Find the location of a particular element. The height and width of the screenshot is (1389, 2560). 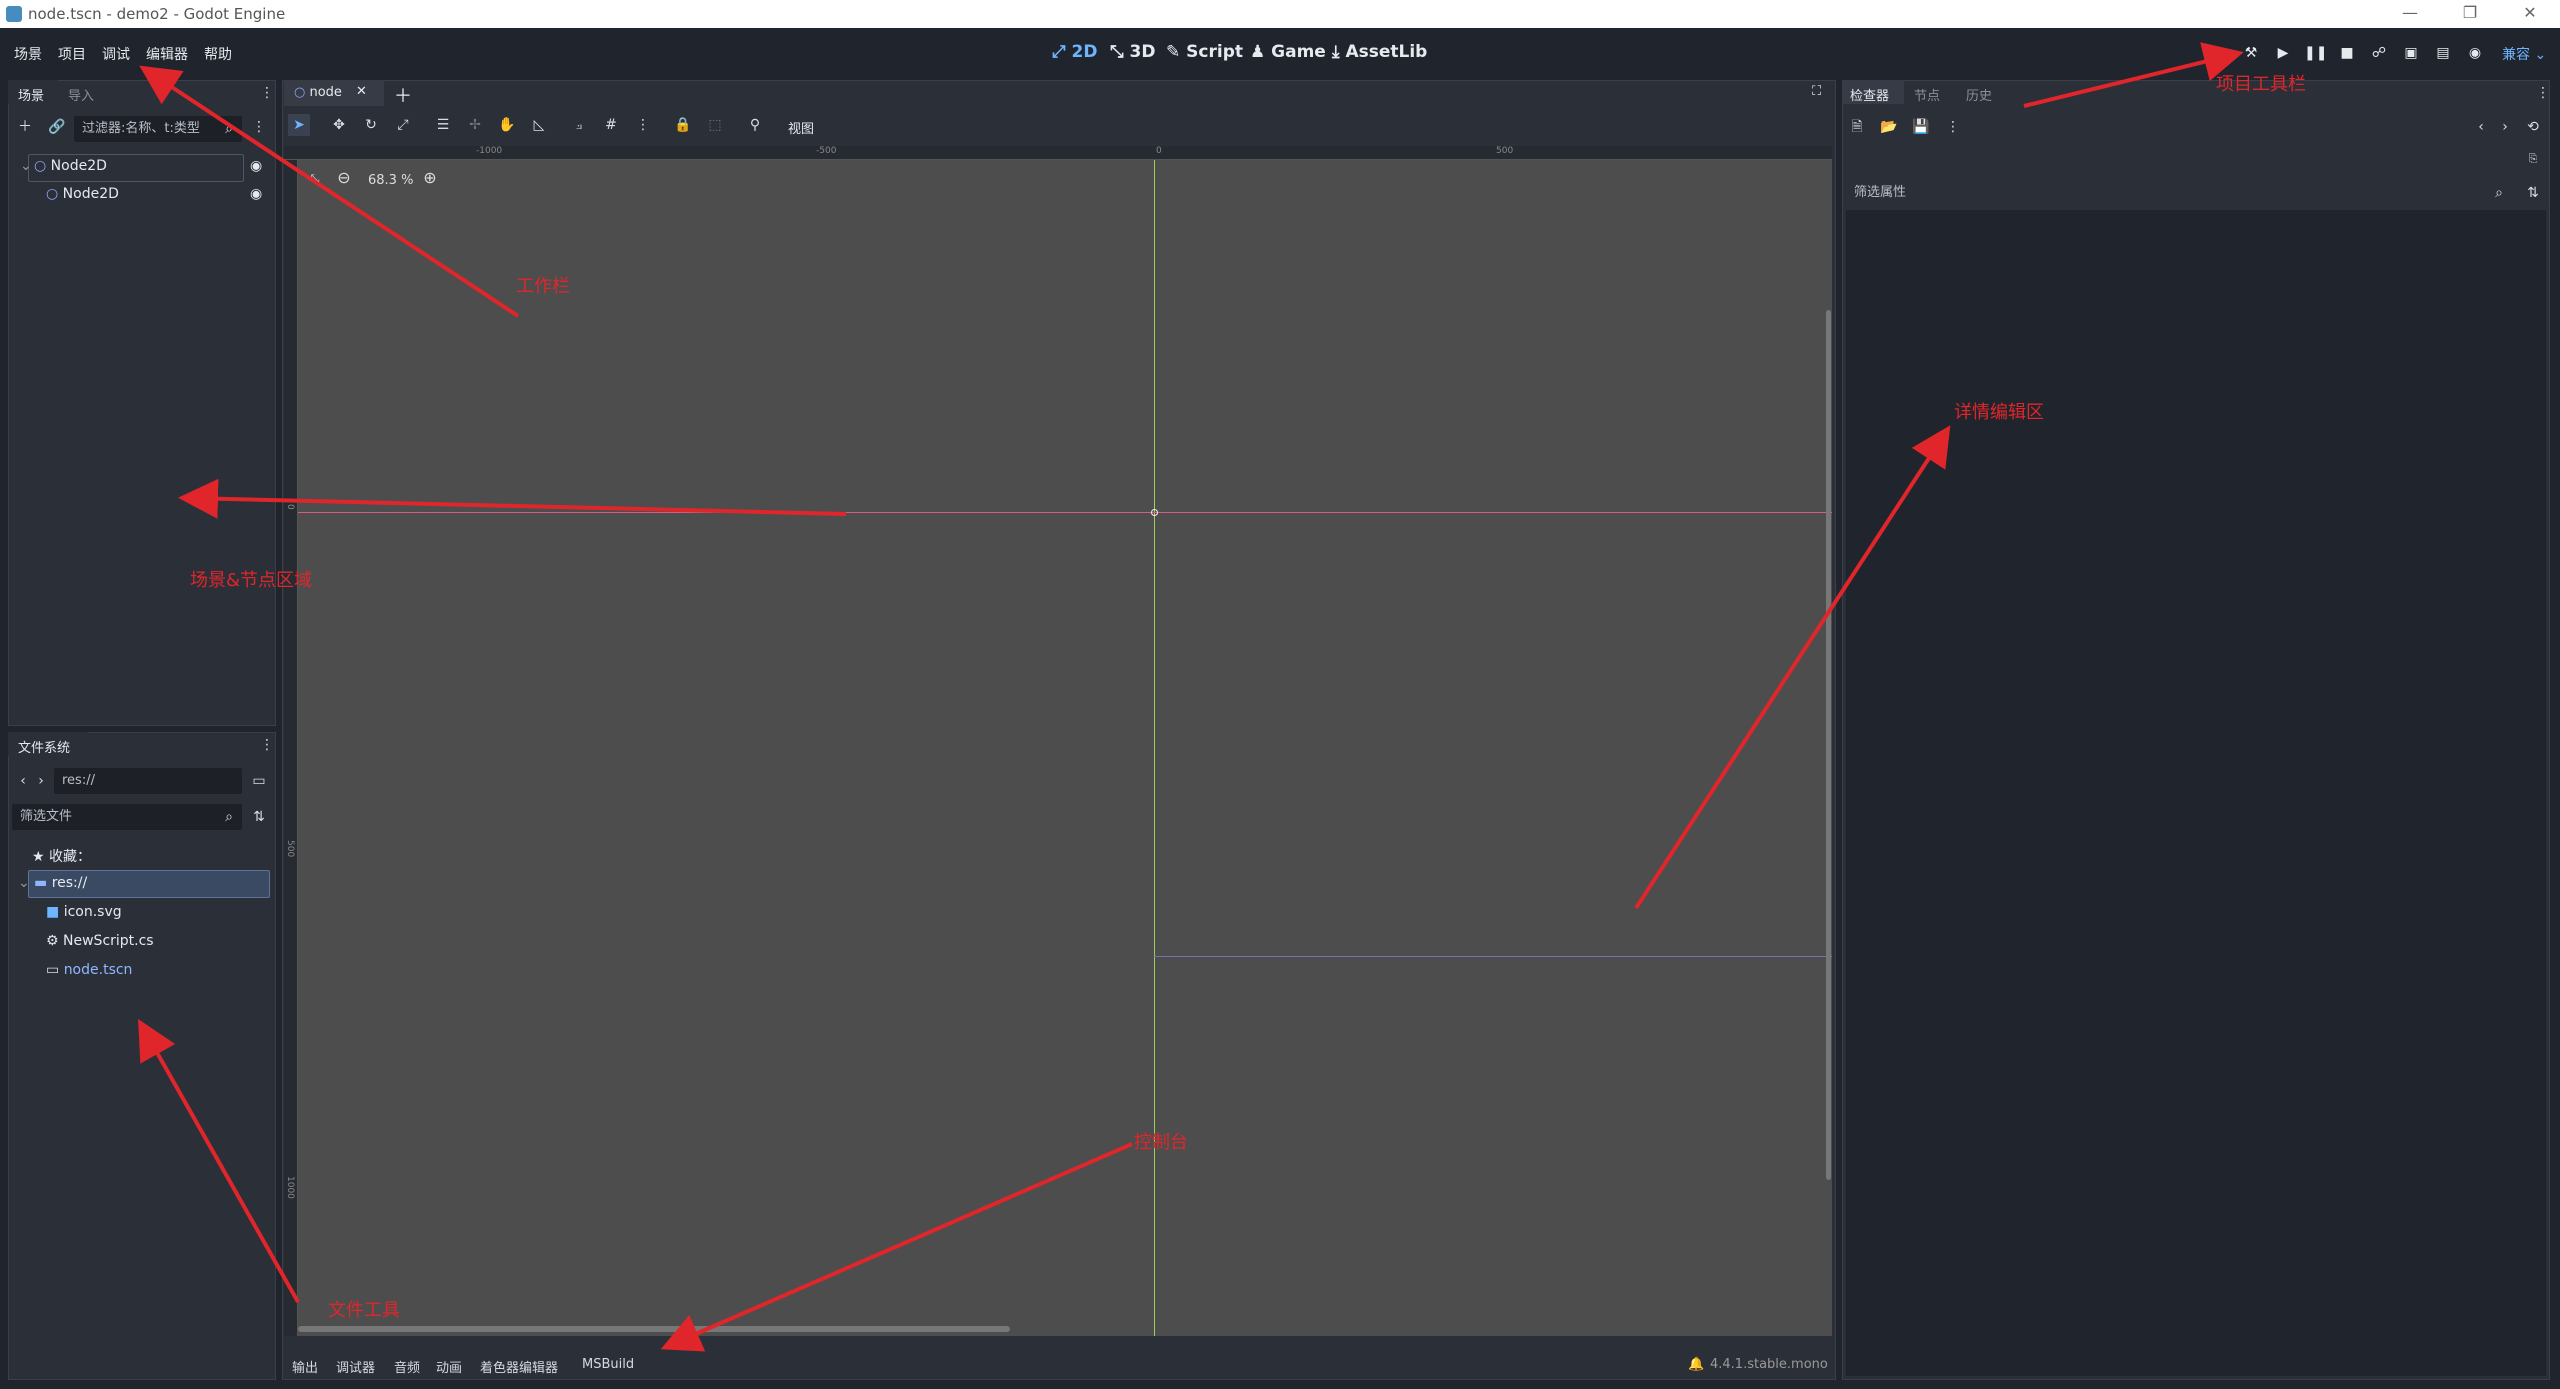

arrow-detail-edit is located at coordinates (1792, 667).